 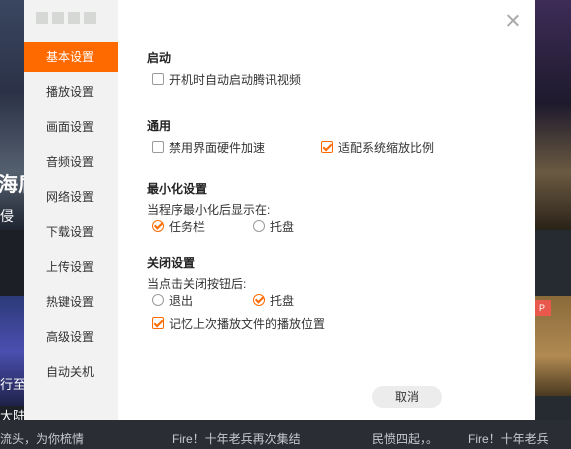 I want to click on checkbox-label: 开机时自动启动腾讯视频, so click(x=235, y=79).